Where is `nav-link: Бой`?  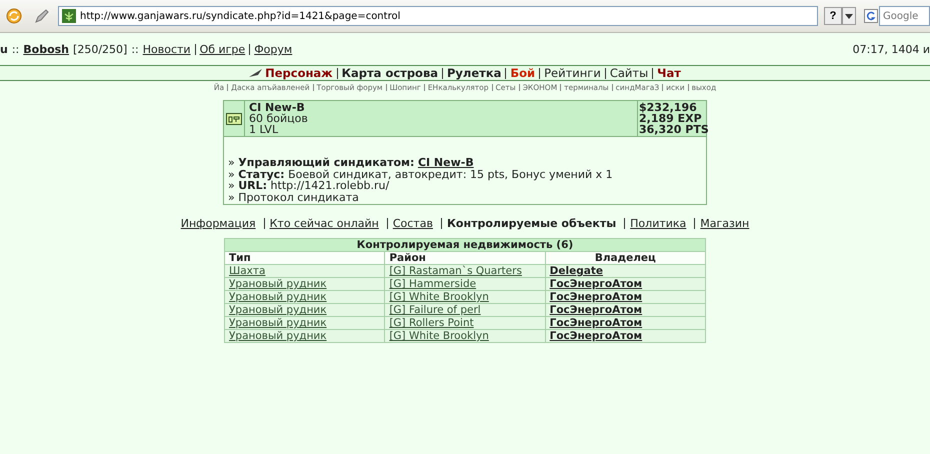 nav-link: Бой is located at coordinates (523, 73).